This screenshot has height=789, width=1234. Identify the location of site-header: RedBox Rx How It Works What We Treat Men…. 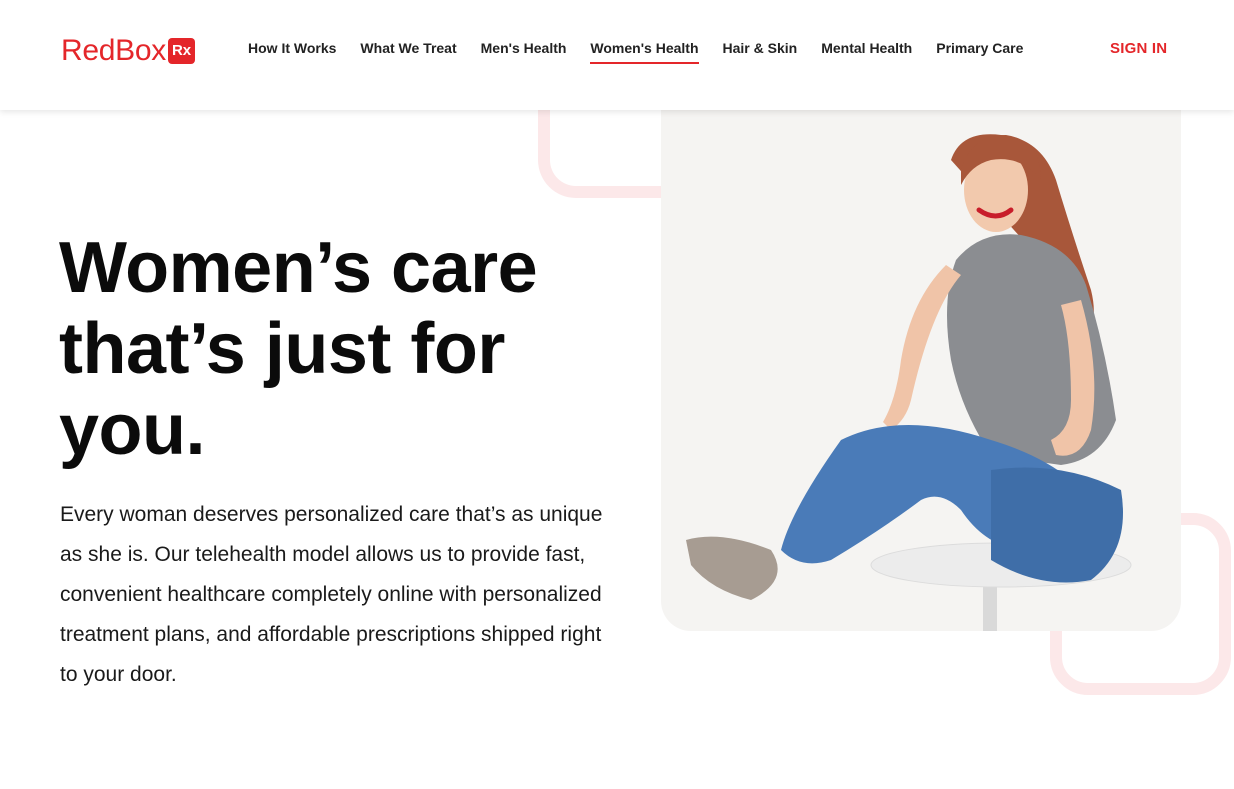
(617, 55).